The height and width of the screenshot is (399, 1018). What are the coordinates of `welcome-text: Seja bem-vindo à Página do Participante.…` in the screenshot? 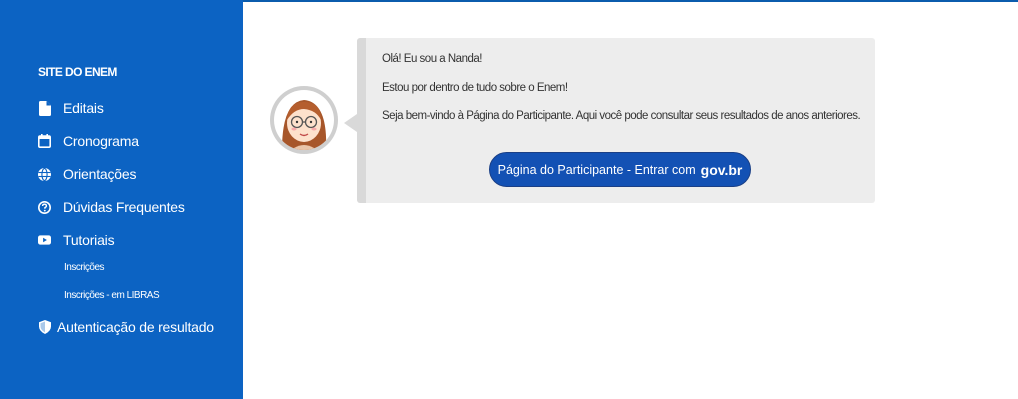 It's located at (621, 116).